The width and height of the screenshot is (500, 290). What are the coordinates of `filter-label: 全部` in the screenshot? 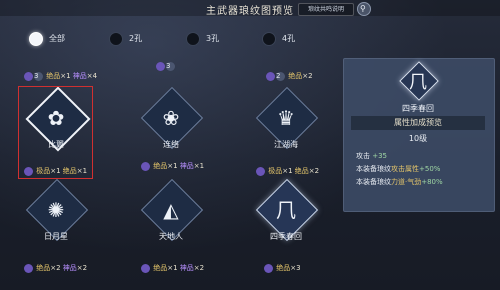 It's located at (57, 38).